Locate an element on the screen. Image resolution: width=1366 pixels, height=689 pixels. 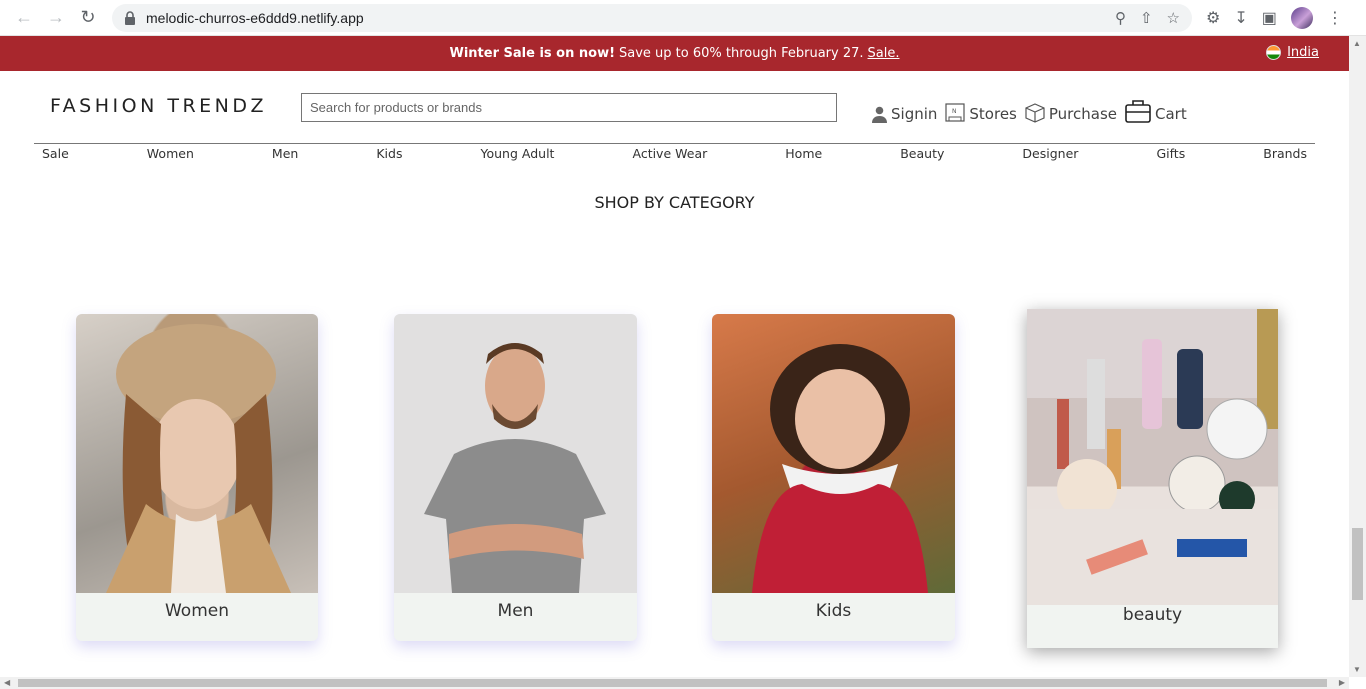
nav-item-women: Women is located at coordinates (170, 153).